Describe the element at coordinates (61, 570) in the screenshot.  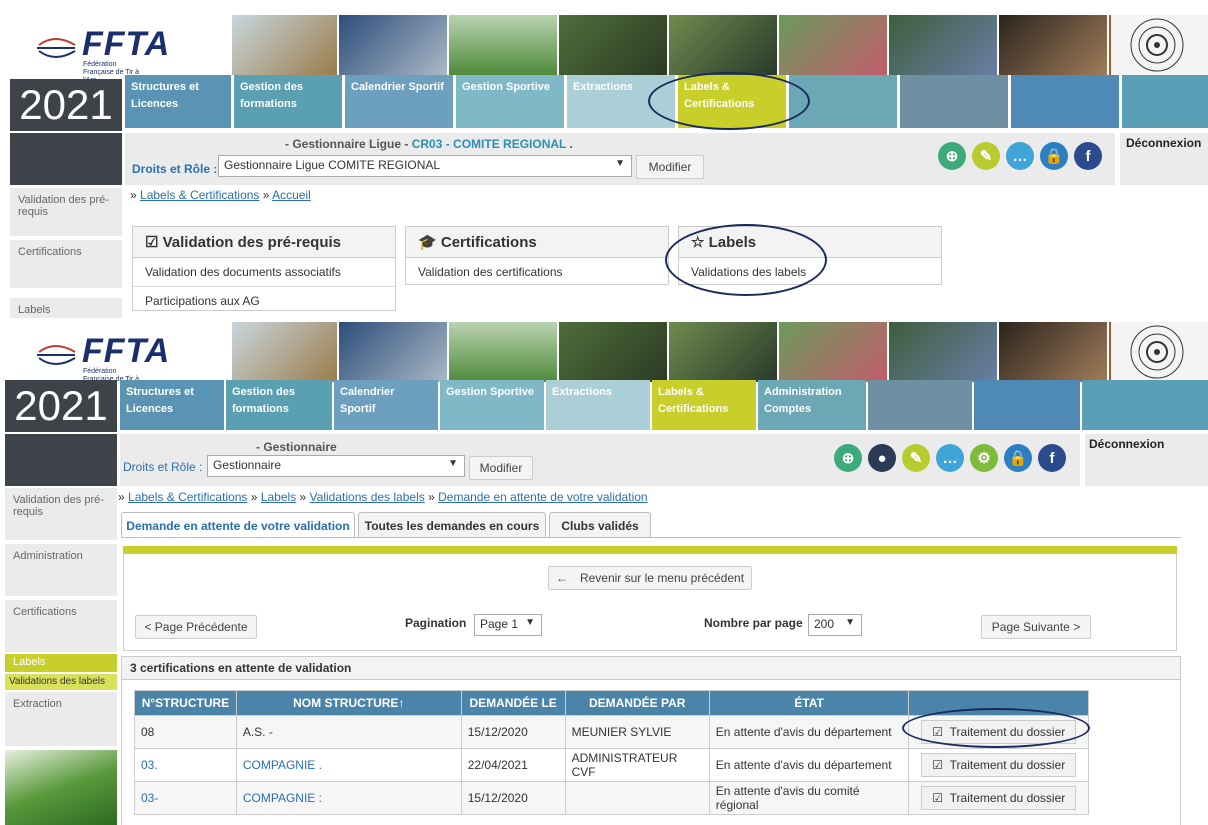
I see `side-administration: Administration` at that location.